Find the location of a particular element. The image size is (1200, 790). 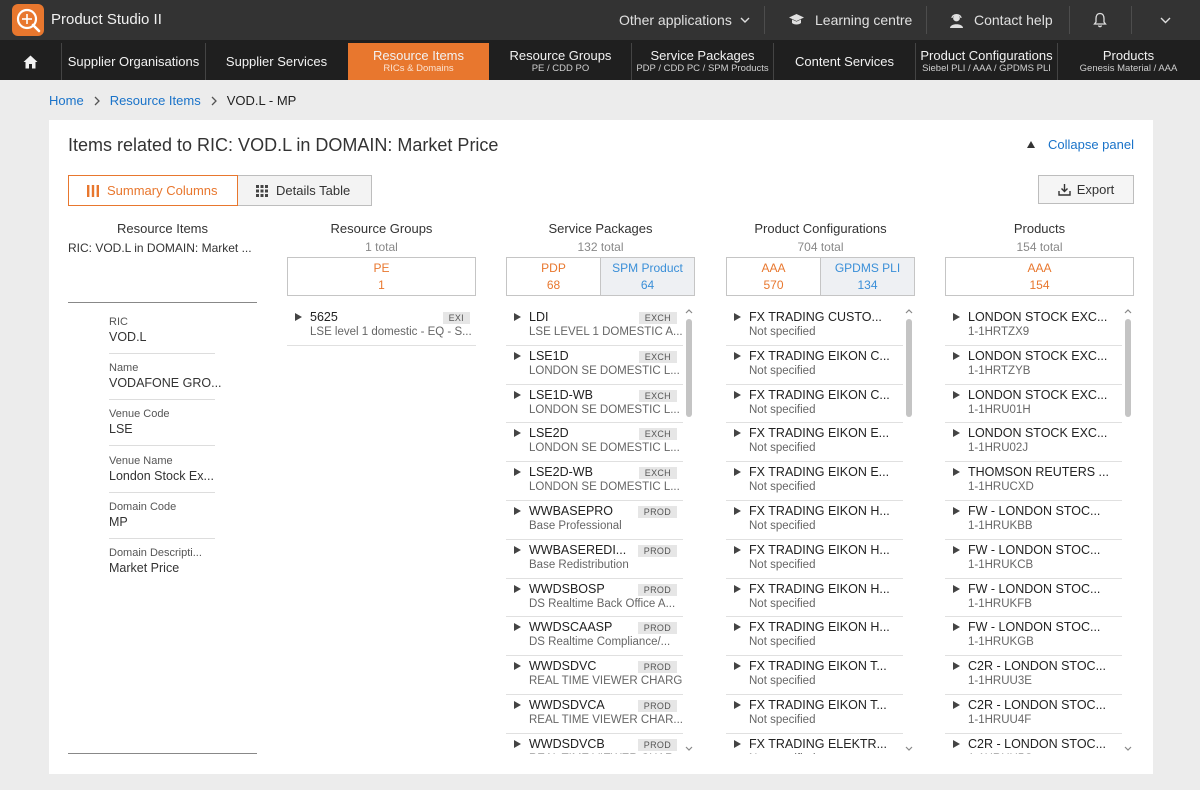

list-item: WWBASEREDI... Base Redistribution PROD is located at coordinates (594, 559).